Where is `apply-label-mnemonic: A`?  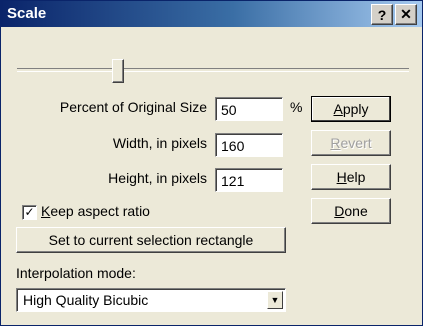 apply-label-mnemonic: A is located at coordinates (338, 109).